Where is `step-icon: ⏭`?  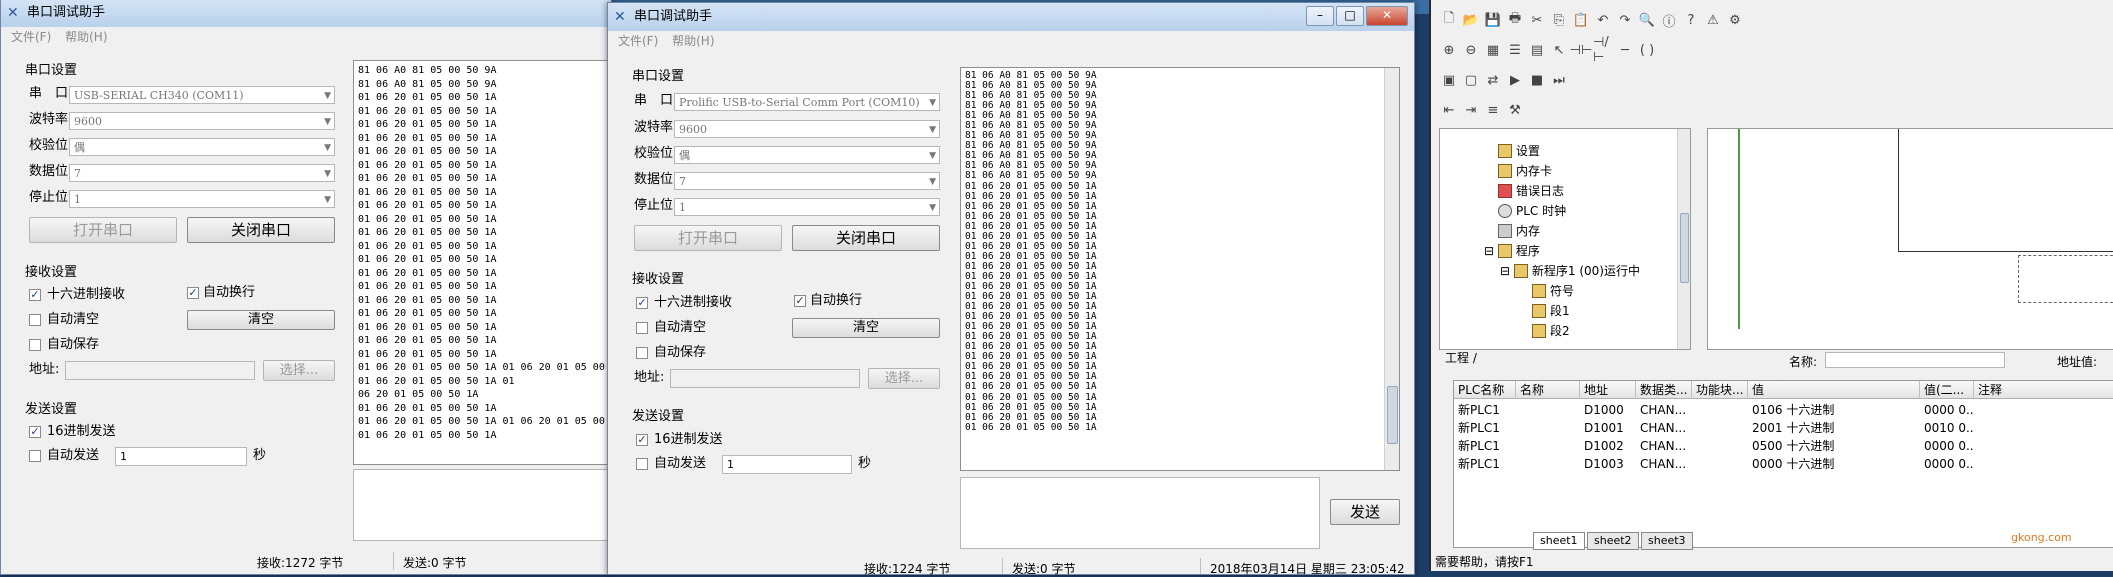 step-icon: ⏭ is located at coordinates (1559, 80).